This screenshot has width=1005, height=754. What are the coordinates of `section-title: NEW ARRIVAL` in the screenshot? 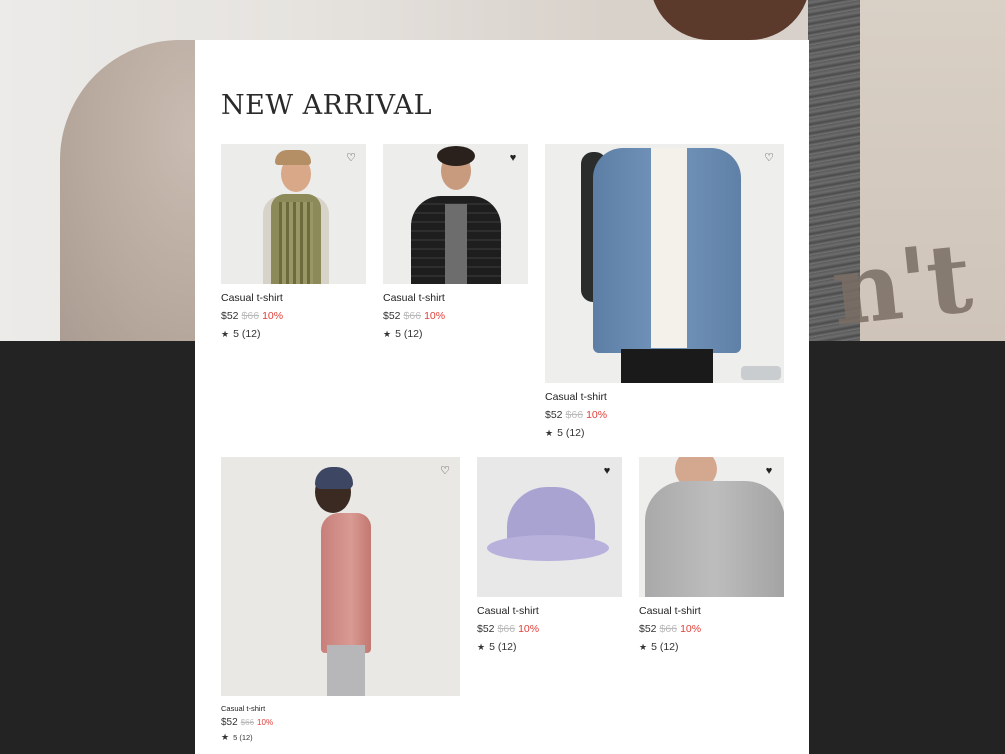 It's located at (327, 105).